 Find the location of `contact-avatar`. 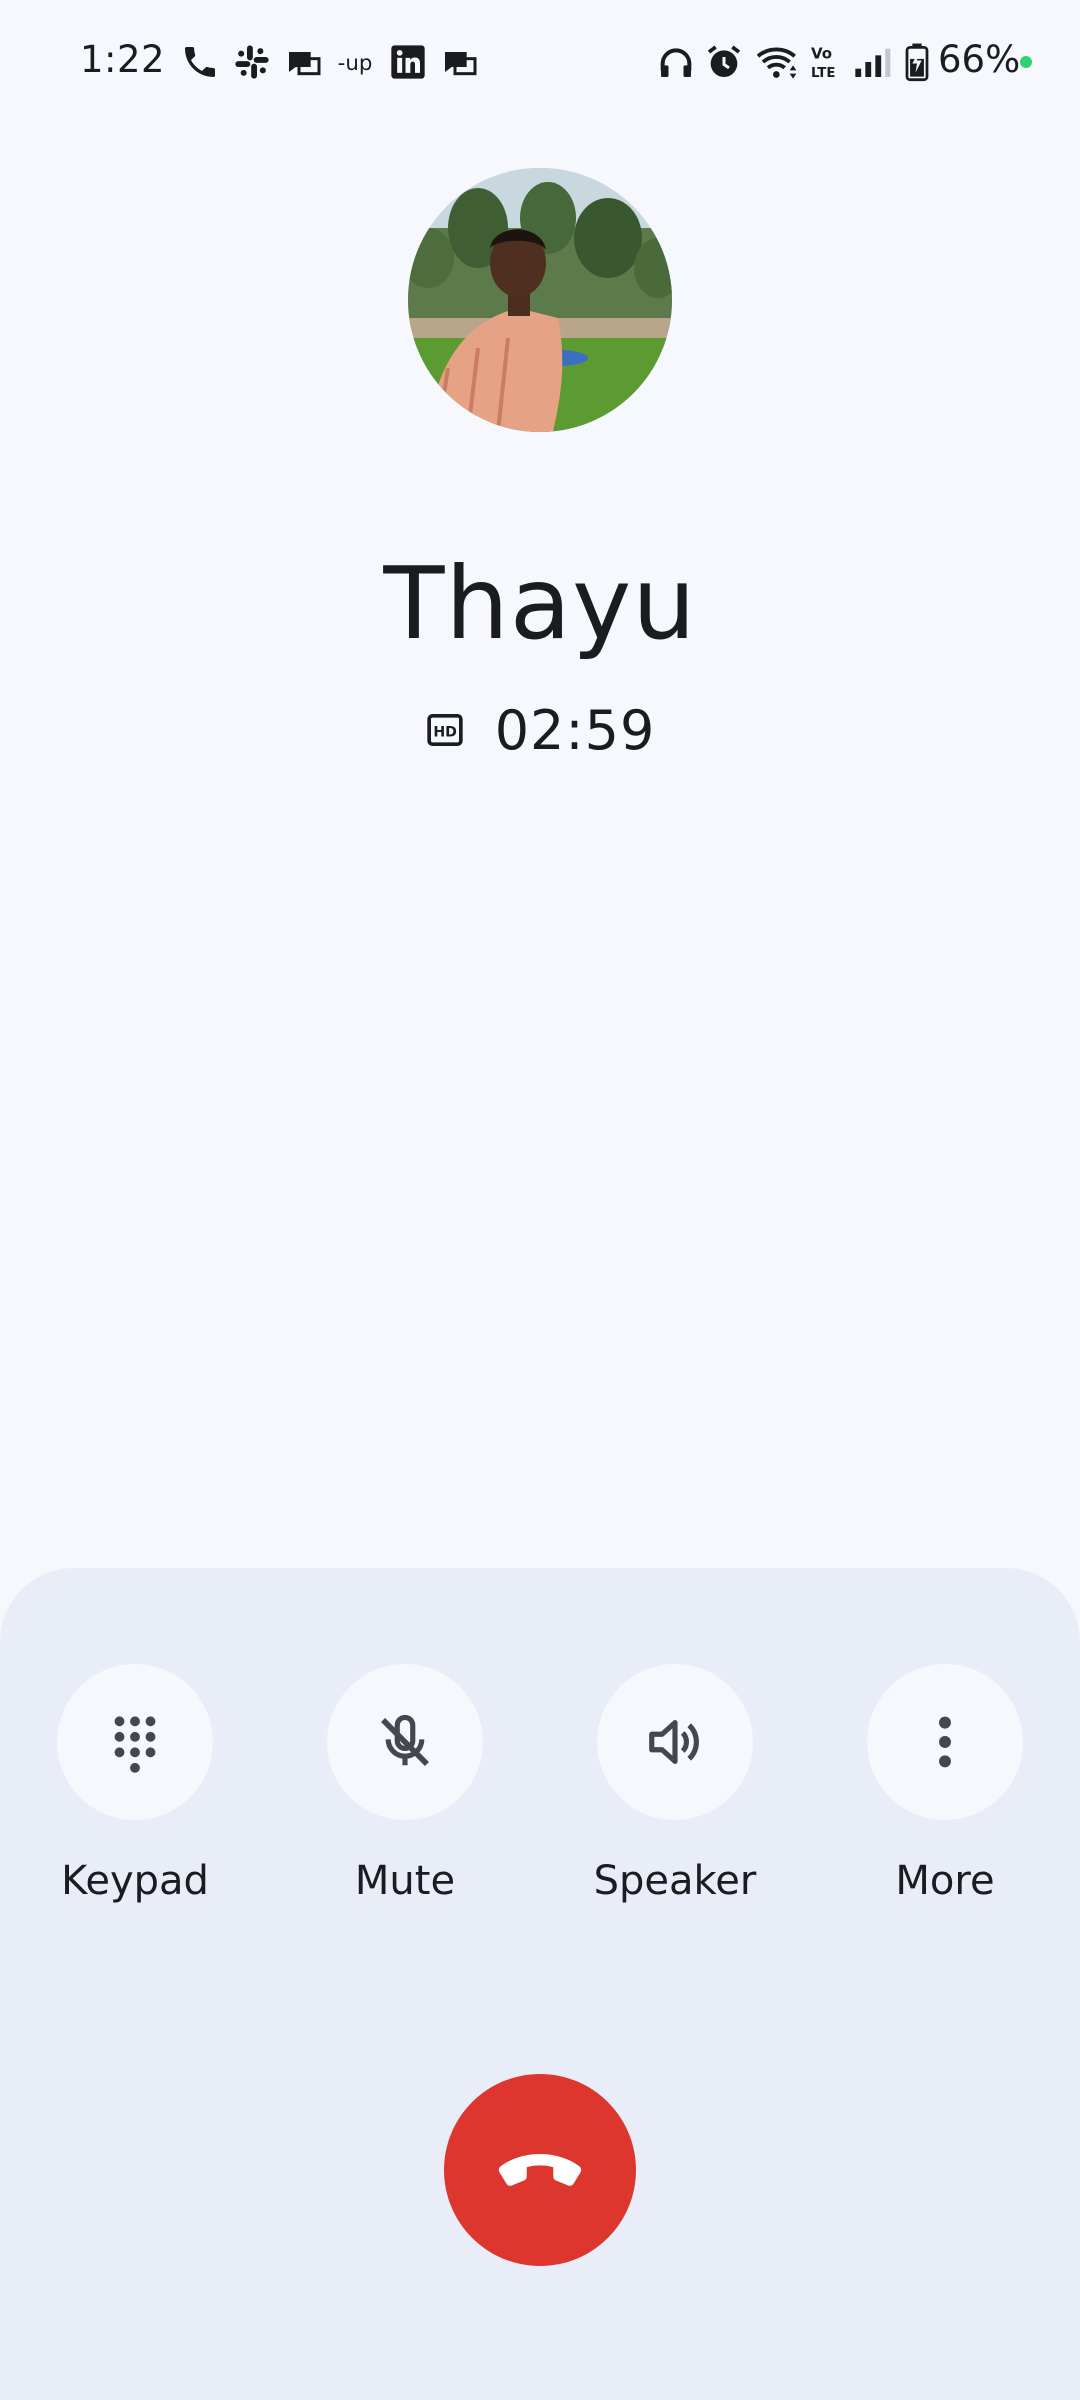

contact-avatar is located at coordinates (540, 300).